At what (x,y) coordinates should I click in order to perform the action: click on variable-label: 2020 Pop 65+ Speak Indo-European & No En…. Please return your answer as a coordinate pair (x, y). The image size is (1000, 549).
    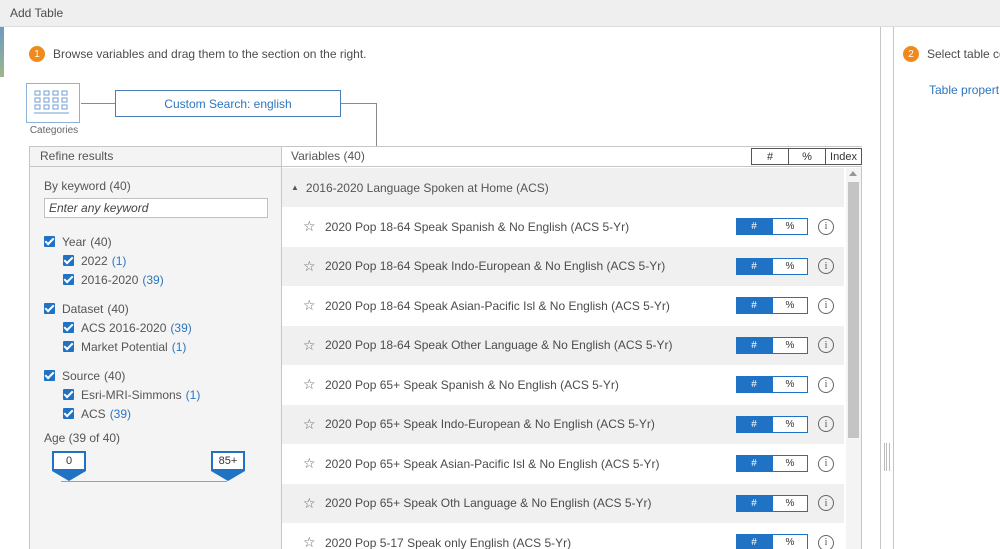
    Looking at the image, I should click on (490, 424).